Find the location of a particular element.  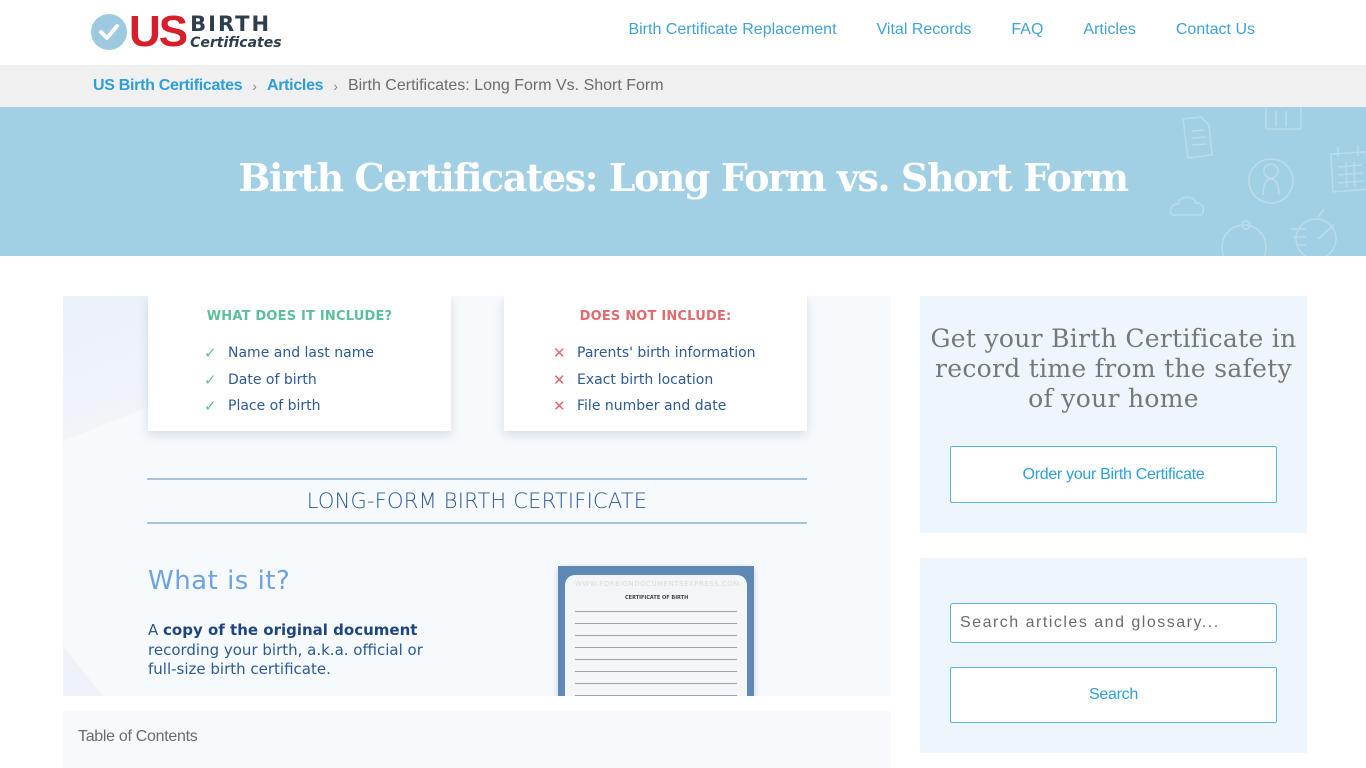

certificate-watermark: WWW.FOREIGNDOCUMENTSEXPRESS.COM is located at coordinates (657, 584).